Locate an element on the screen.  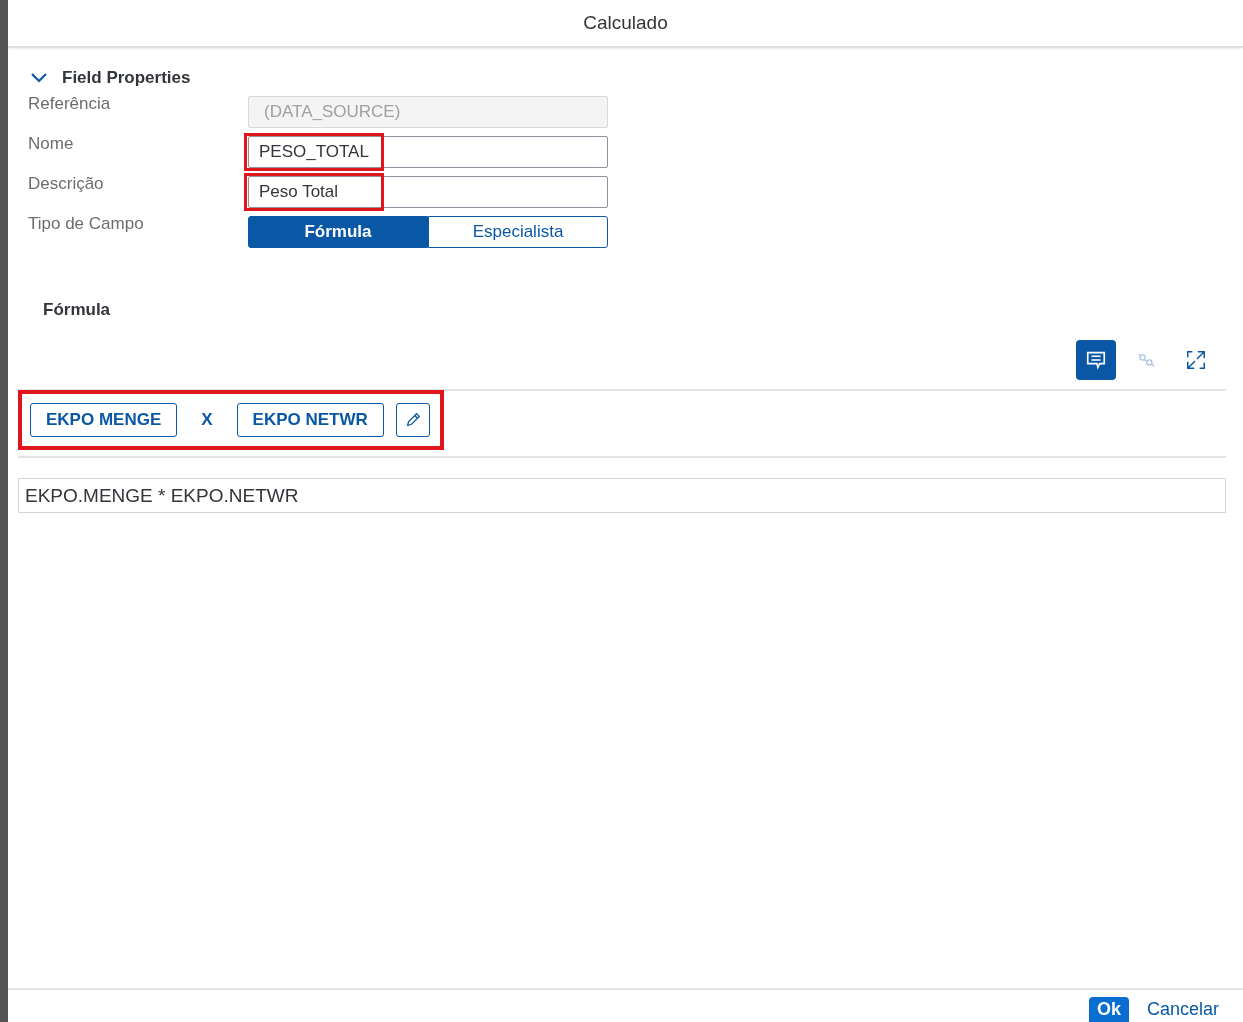
input-field: PESO_TOTAL is located at coordinates (428, 152).